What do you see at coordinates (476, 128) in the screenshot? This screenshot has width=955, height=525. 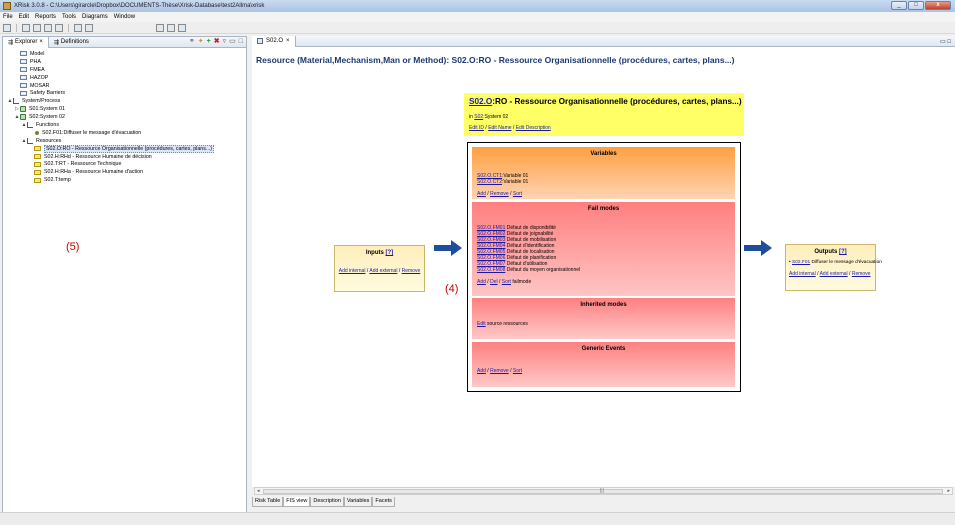 I see `edit-id-link: Edit ID` at bounding box center [476, 128].